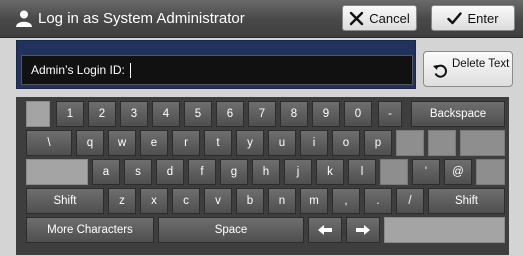 This screenshot has height=256, width=523. What do you see at coordinates (262, 114) in the screenshot?
I see `key-7: 7` at bounding box center [262, 114].